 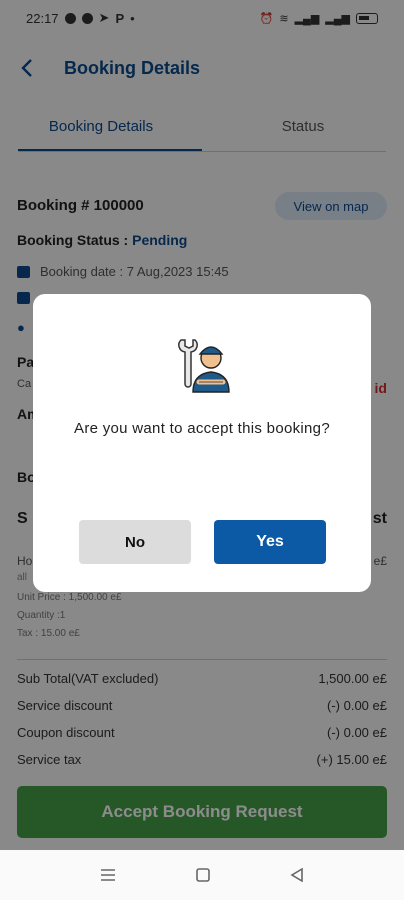 What do you see at coordinates (270, 542) in the screenshot?
I see `yes-button: Yes` at bounding box center [270, 542].